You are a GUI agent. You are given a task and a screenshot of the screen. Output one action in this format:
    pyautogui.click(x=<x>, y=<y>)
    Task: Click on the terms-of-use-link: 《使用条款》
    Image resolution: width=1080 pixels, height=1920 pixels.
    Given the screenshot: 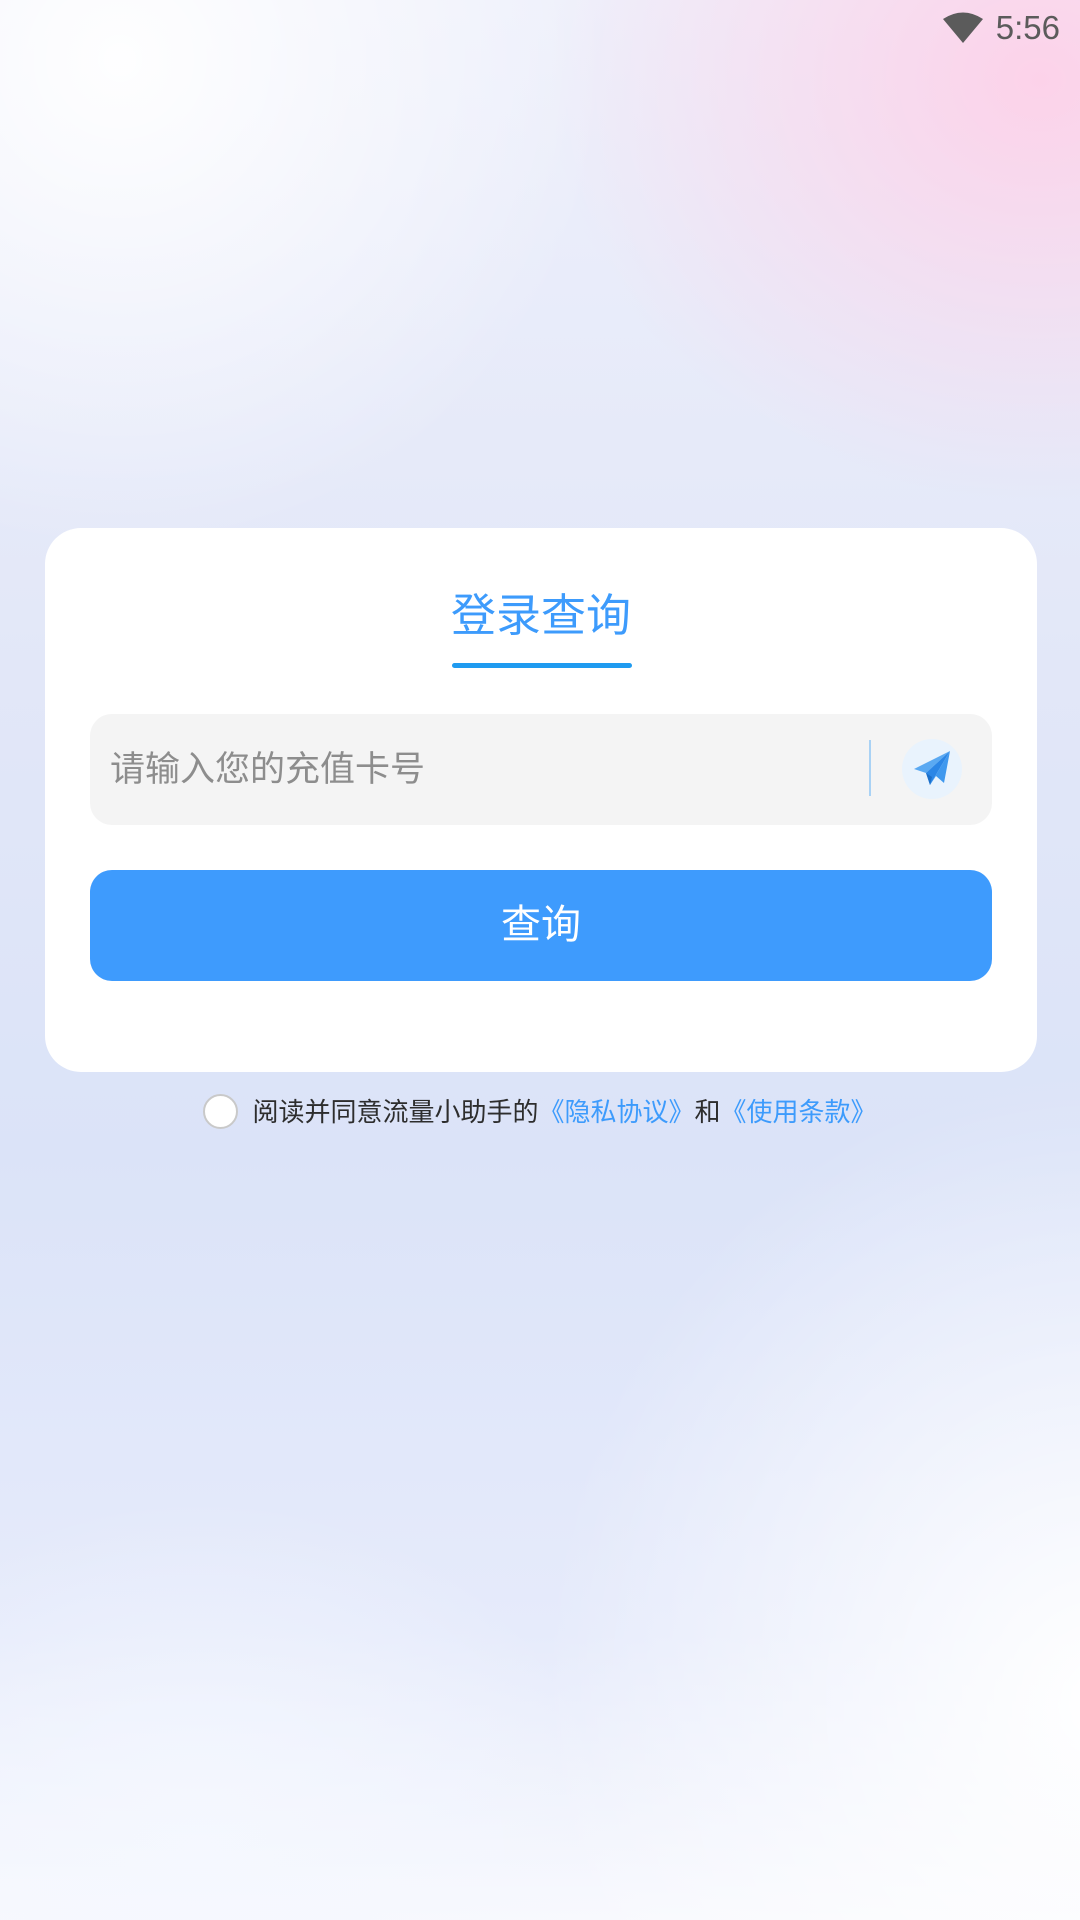 What is the action you would take?
    pyautogui.click(x=799, y=1113)
    